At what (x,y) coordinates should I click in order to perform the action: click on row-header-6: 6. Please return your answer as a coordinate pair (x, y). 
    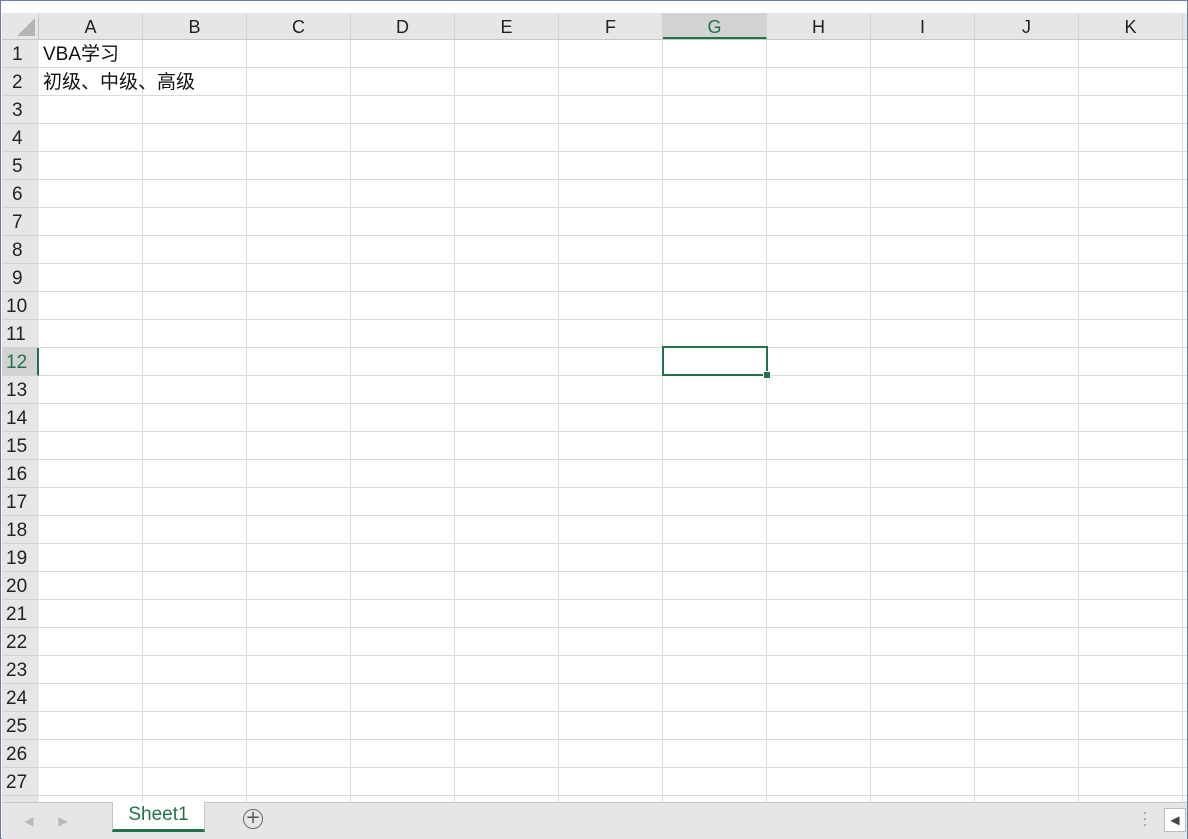
    Looking at the image, I should click on (20, 194).